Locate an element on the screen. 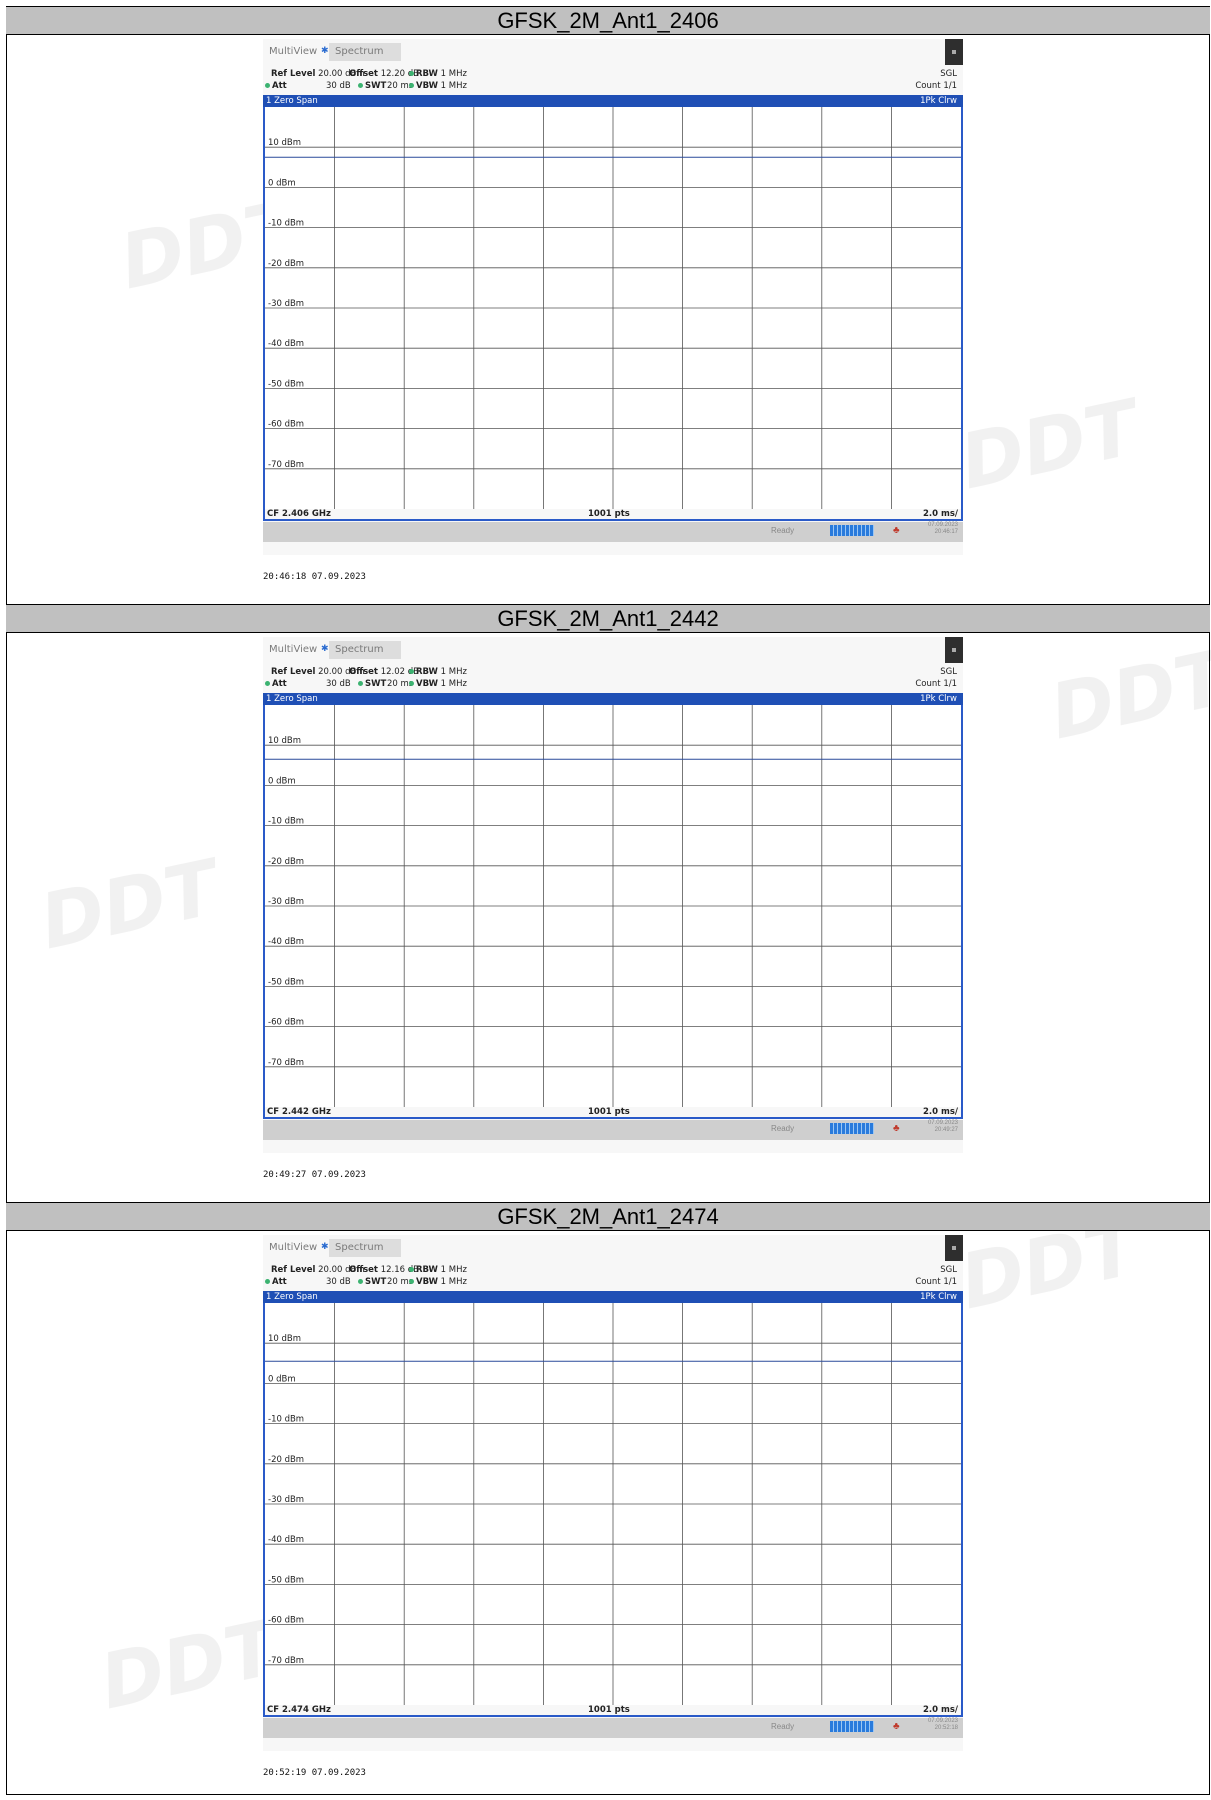  swt-info: SWT is located at coordinates (372, 1282).